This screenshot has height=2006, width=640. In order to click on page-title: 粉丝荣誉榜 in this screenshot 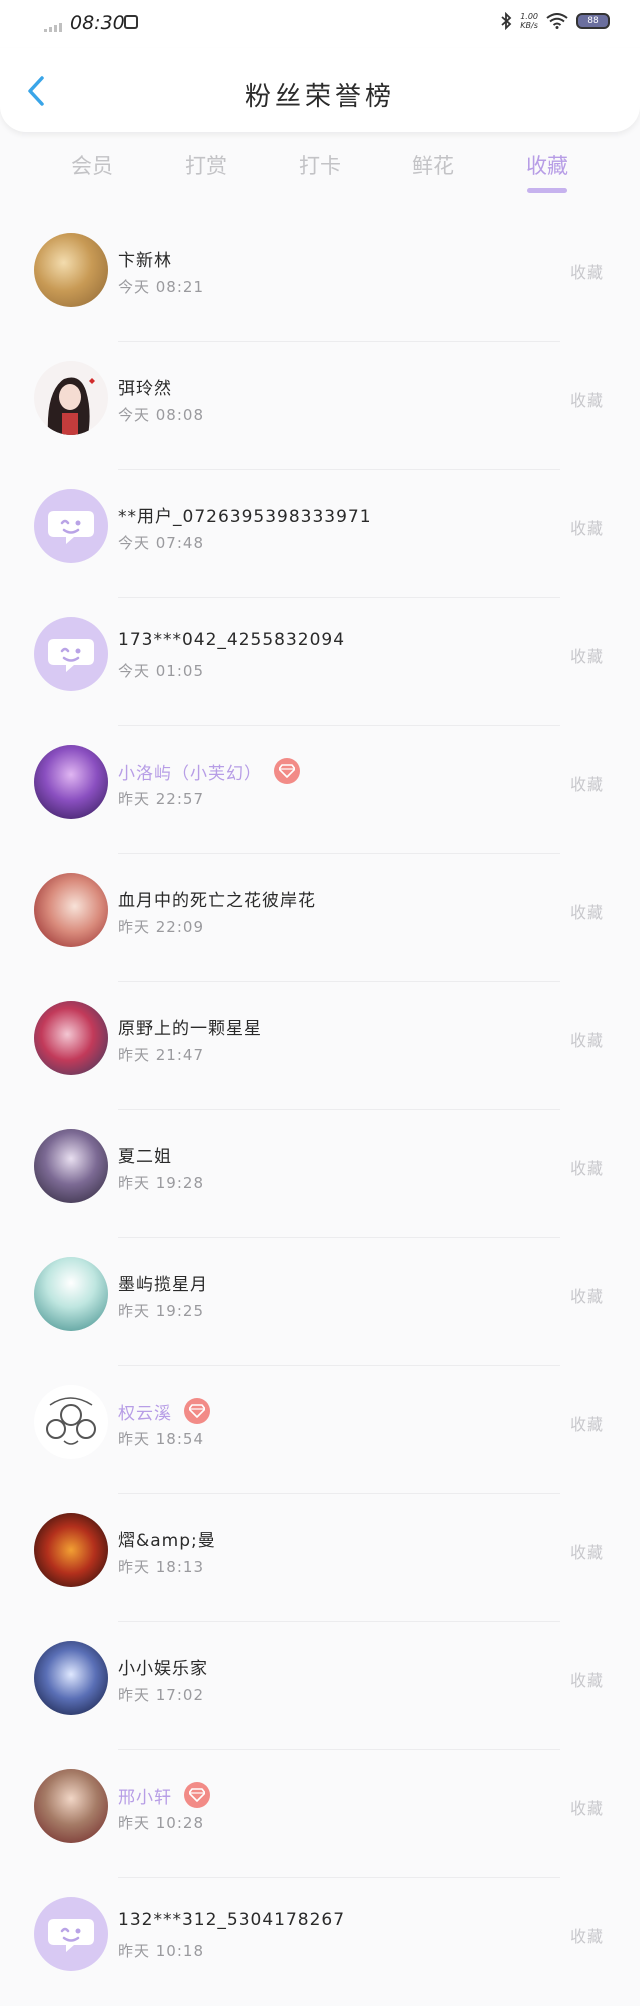, I will do `click(319, 97)`.